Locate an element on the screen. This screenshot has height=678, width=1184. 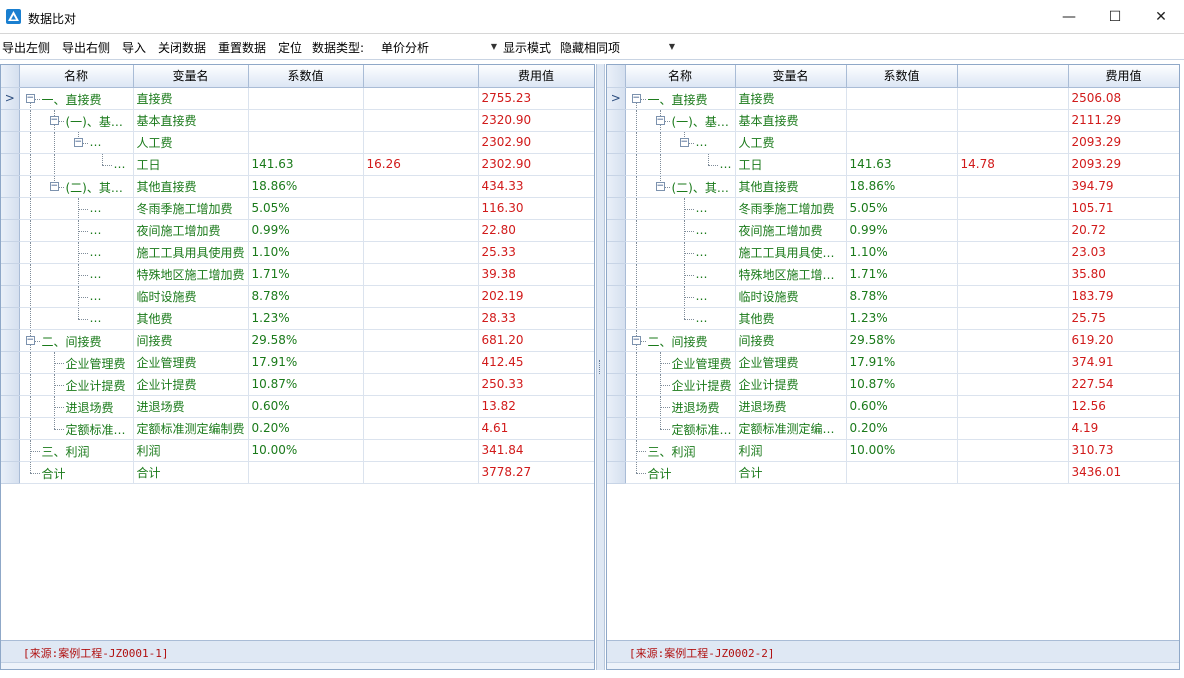
table-row: 企业计提费 企业计提费 10.87% 227.54 is located at coordinates (893, 384).